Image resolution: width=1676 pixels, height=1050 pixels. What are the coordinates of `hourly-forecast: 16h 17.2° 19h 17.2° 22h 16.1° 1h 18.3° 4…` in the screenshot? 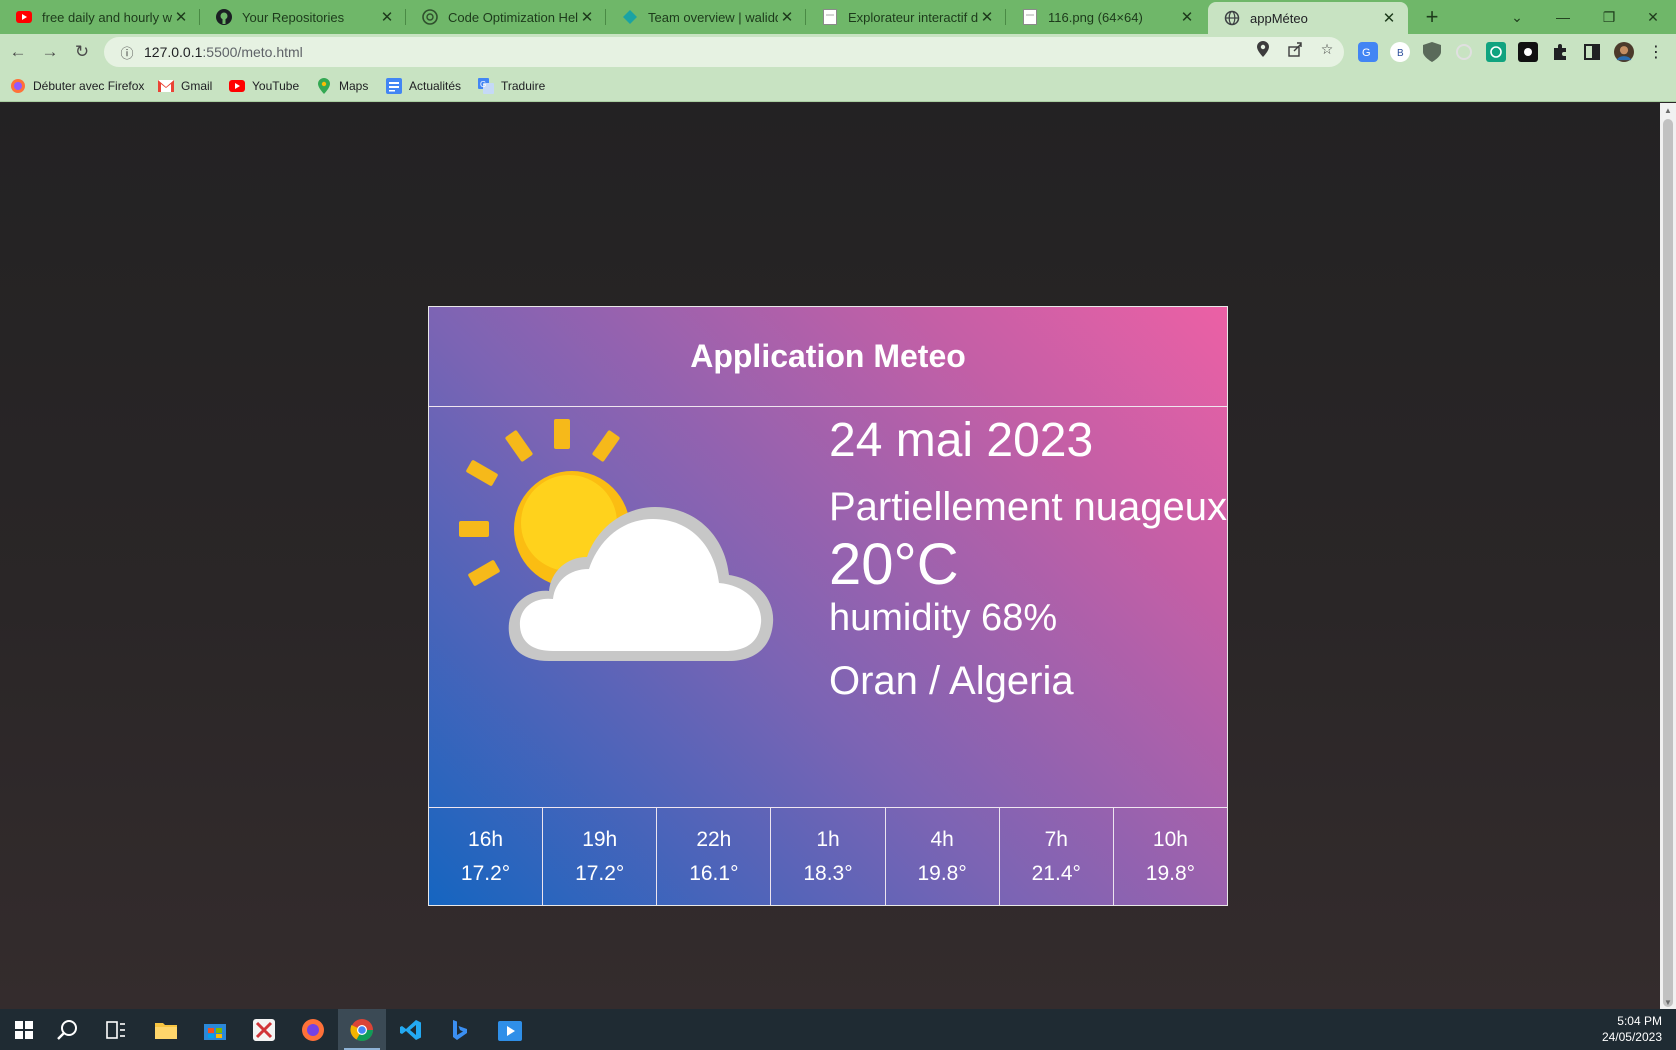 It's located at (828, 856).